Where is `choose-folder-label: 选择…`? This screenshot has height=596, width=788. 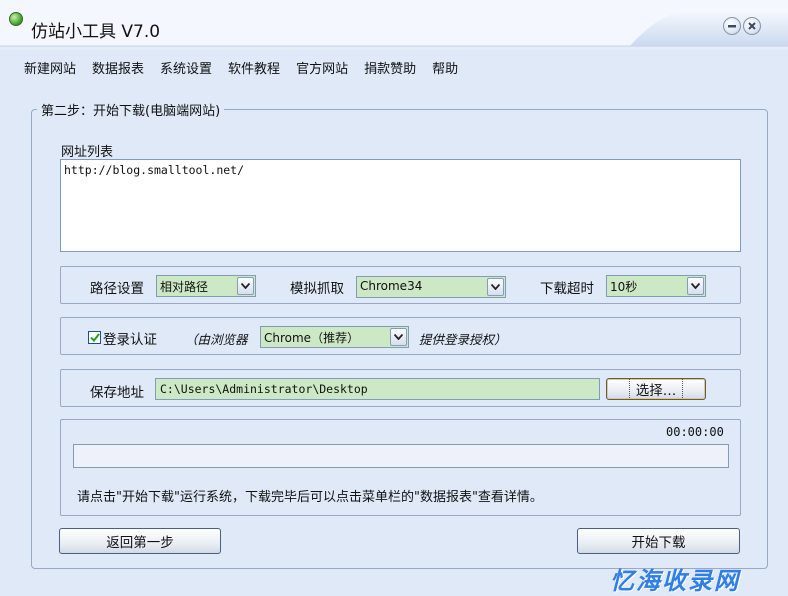
choose-folder-label: 选择… is located at coordinates (656, 389).